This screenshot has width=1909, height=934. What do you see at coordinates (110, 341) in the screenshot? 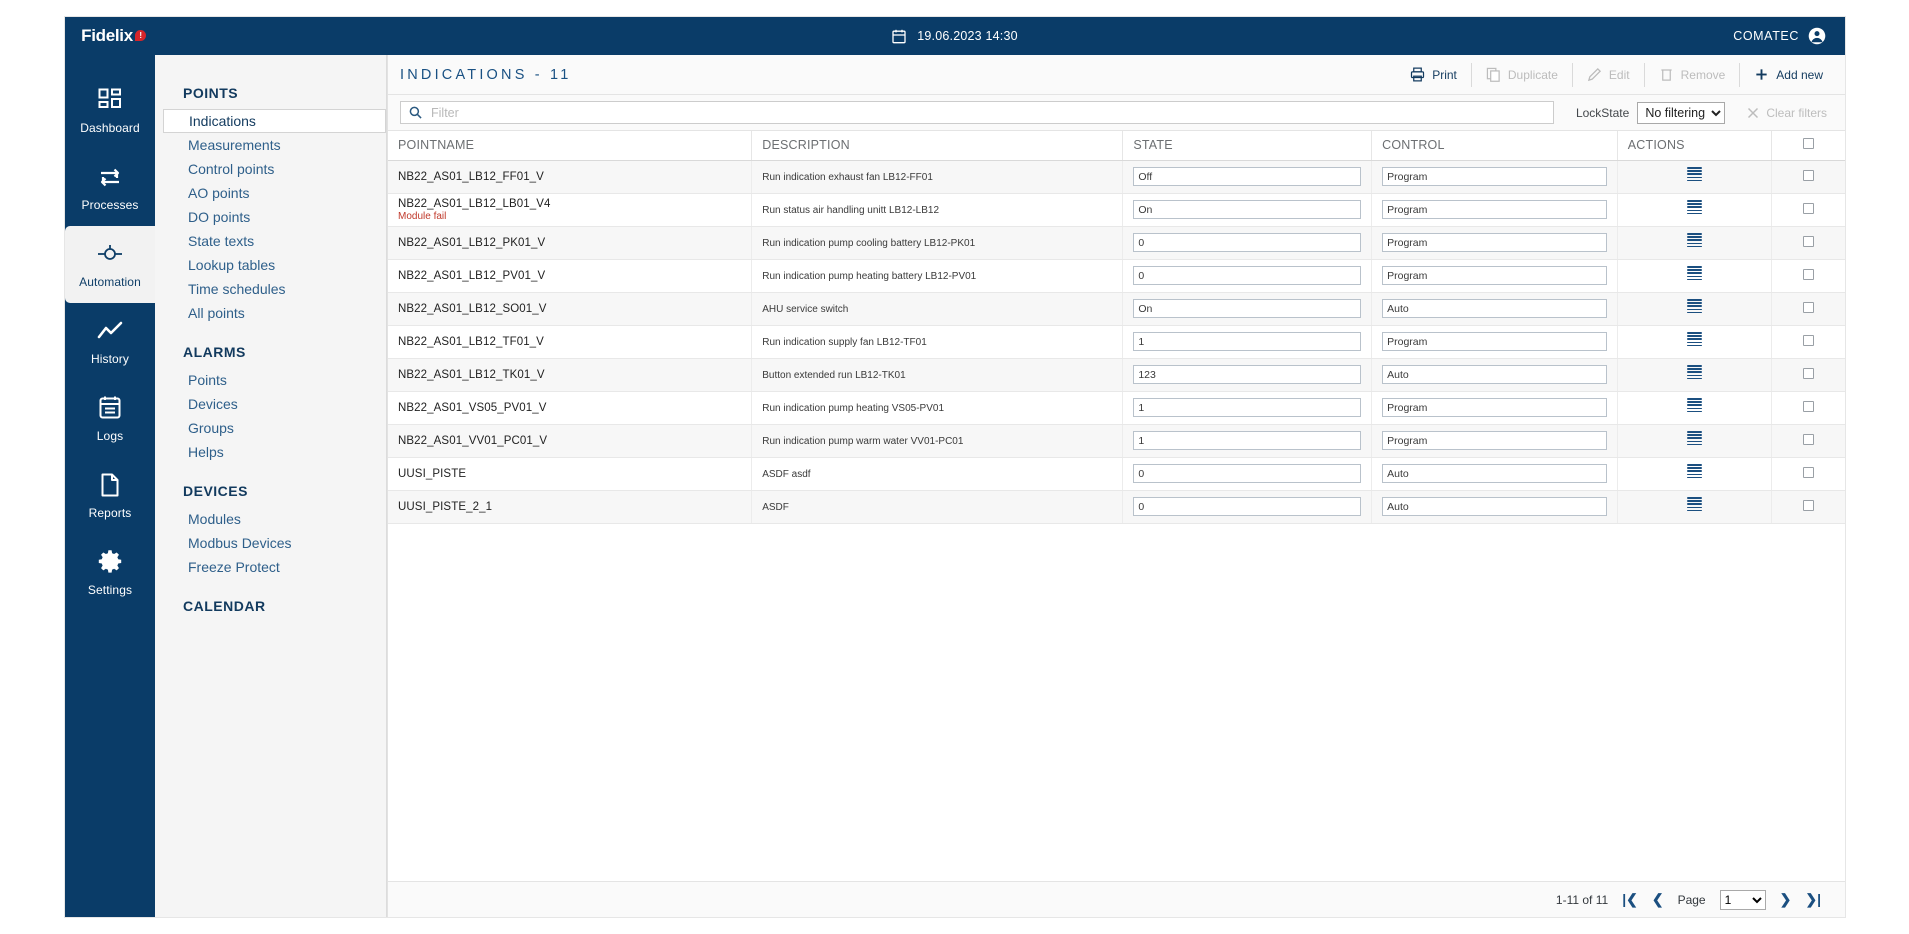
I see `sidebar-item-history: History` at bounding box center [110, 341].